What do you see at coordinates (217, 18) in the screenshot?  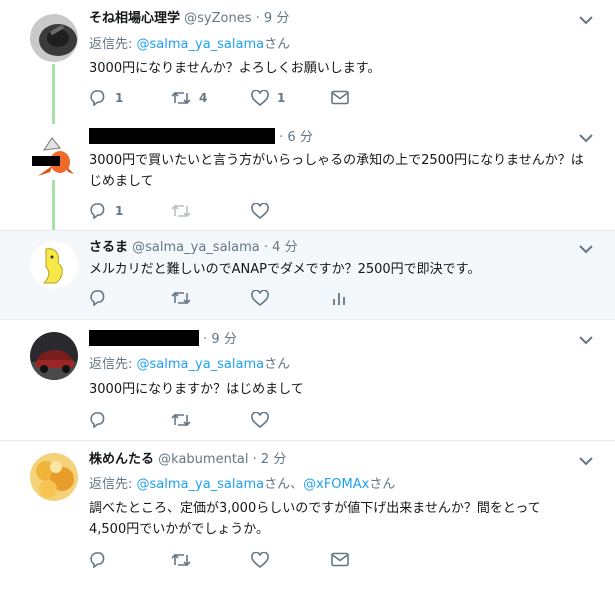 I see `user-handle: @syZones` at bounding box center [217, 18].